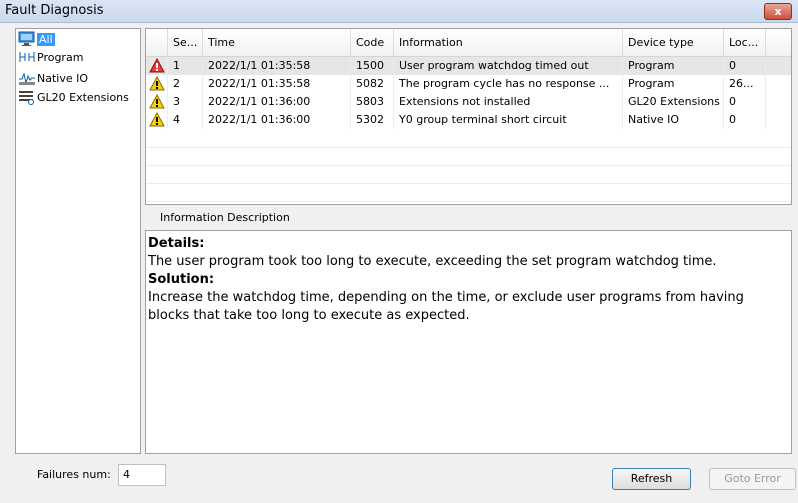 The height and width of the screenshot is (503, 798). I want to click on column-header-icon, so click(157, 42).